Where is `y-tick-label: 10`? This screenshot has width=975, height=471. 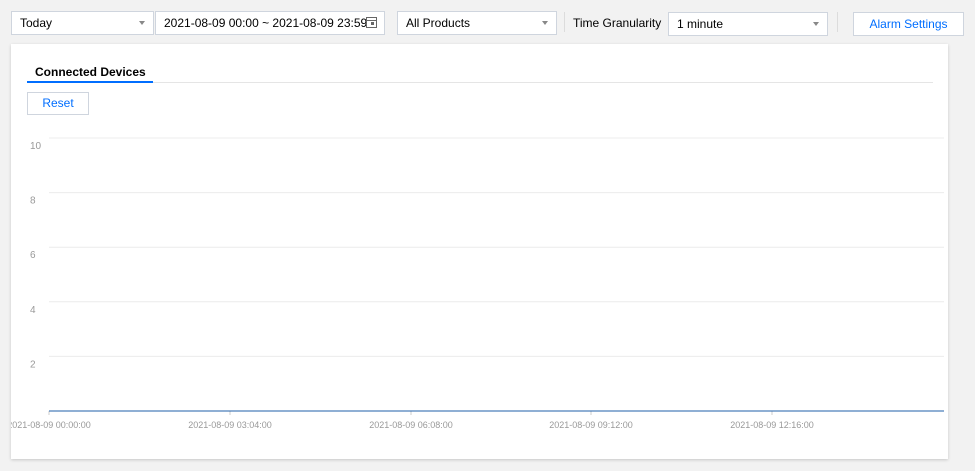
y-tick-label: 10 is located at coordinates (36, 146).